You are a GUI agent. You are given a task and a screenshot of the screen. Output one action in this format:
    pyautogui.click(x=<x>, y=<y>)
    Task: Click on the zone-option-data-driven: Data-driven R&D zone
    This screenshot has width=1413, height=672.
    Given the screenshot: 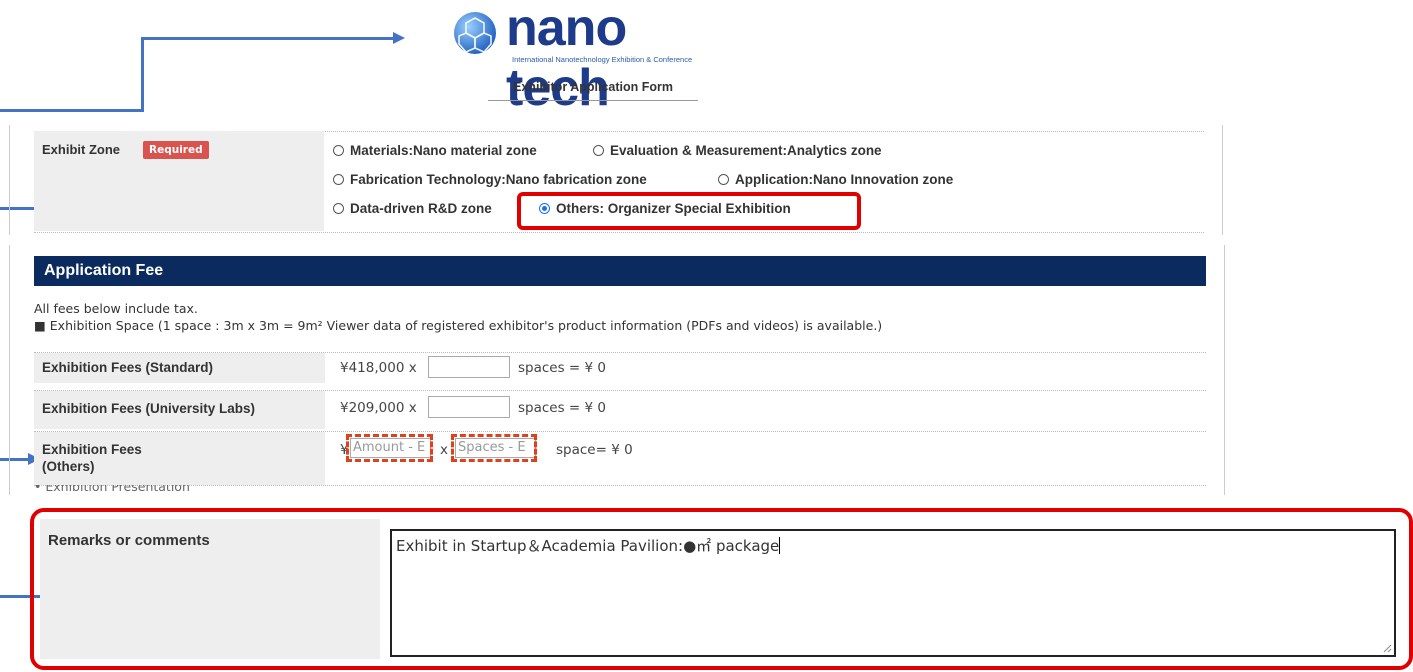 What is the action you would take?
    pyautogui.click(x=412, y=208)
    